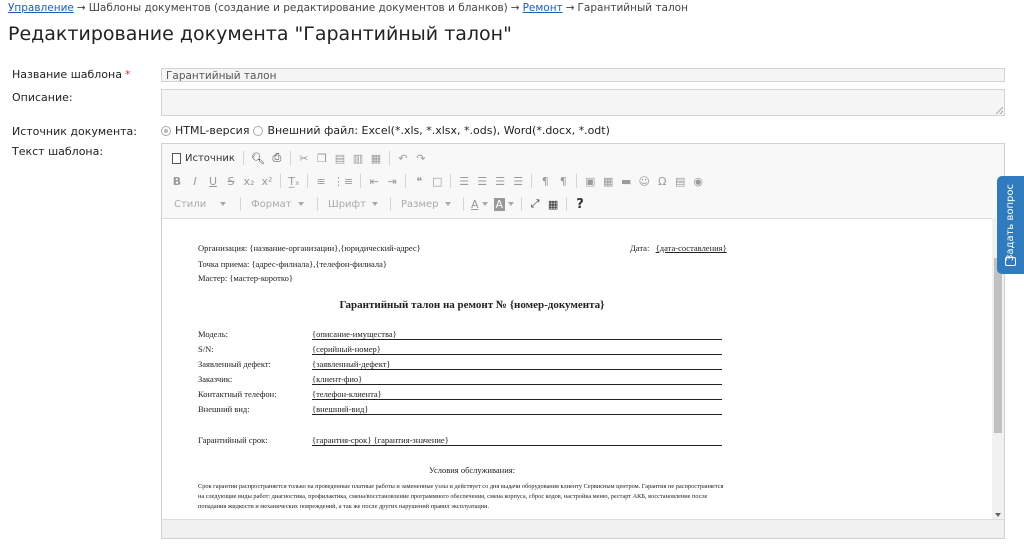 Image resolution: width=1024 pixels, height=548 pixels. I want to click on subscript-button: x₂, so click(249, 181).